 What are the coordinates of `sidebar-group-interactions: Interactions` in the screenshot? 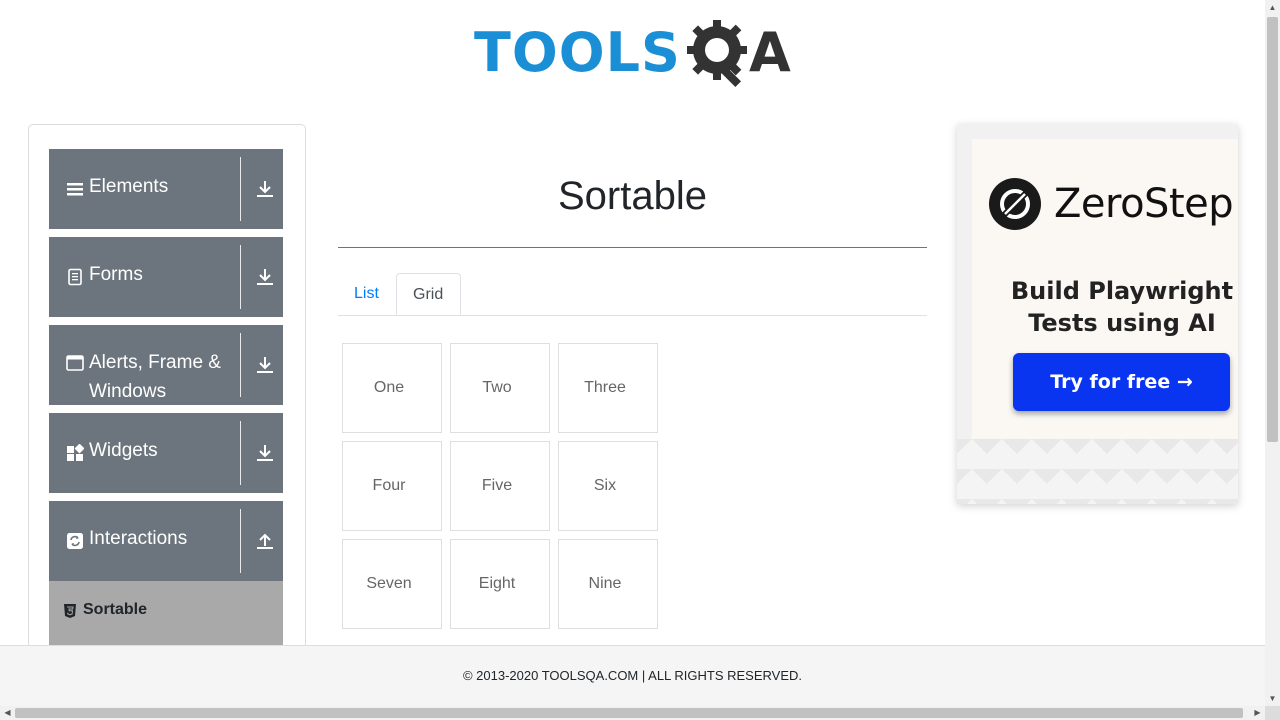 It's located at (166, 541).